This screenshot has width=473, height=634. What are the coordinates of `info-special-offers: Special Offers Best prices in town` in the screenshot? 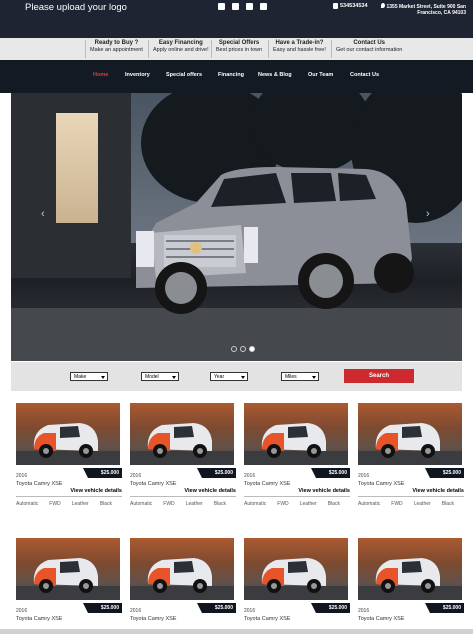 It's located at (238, 49).